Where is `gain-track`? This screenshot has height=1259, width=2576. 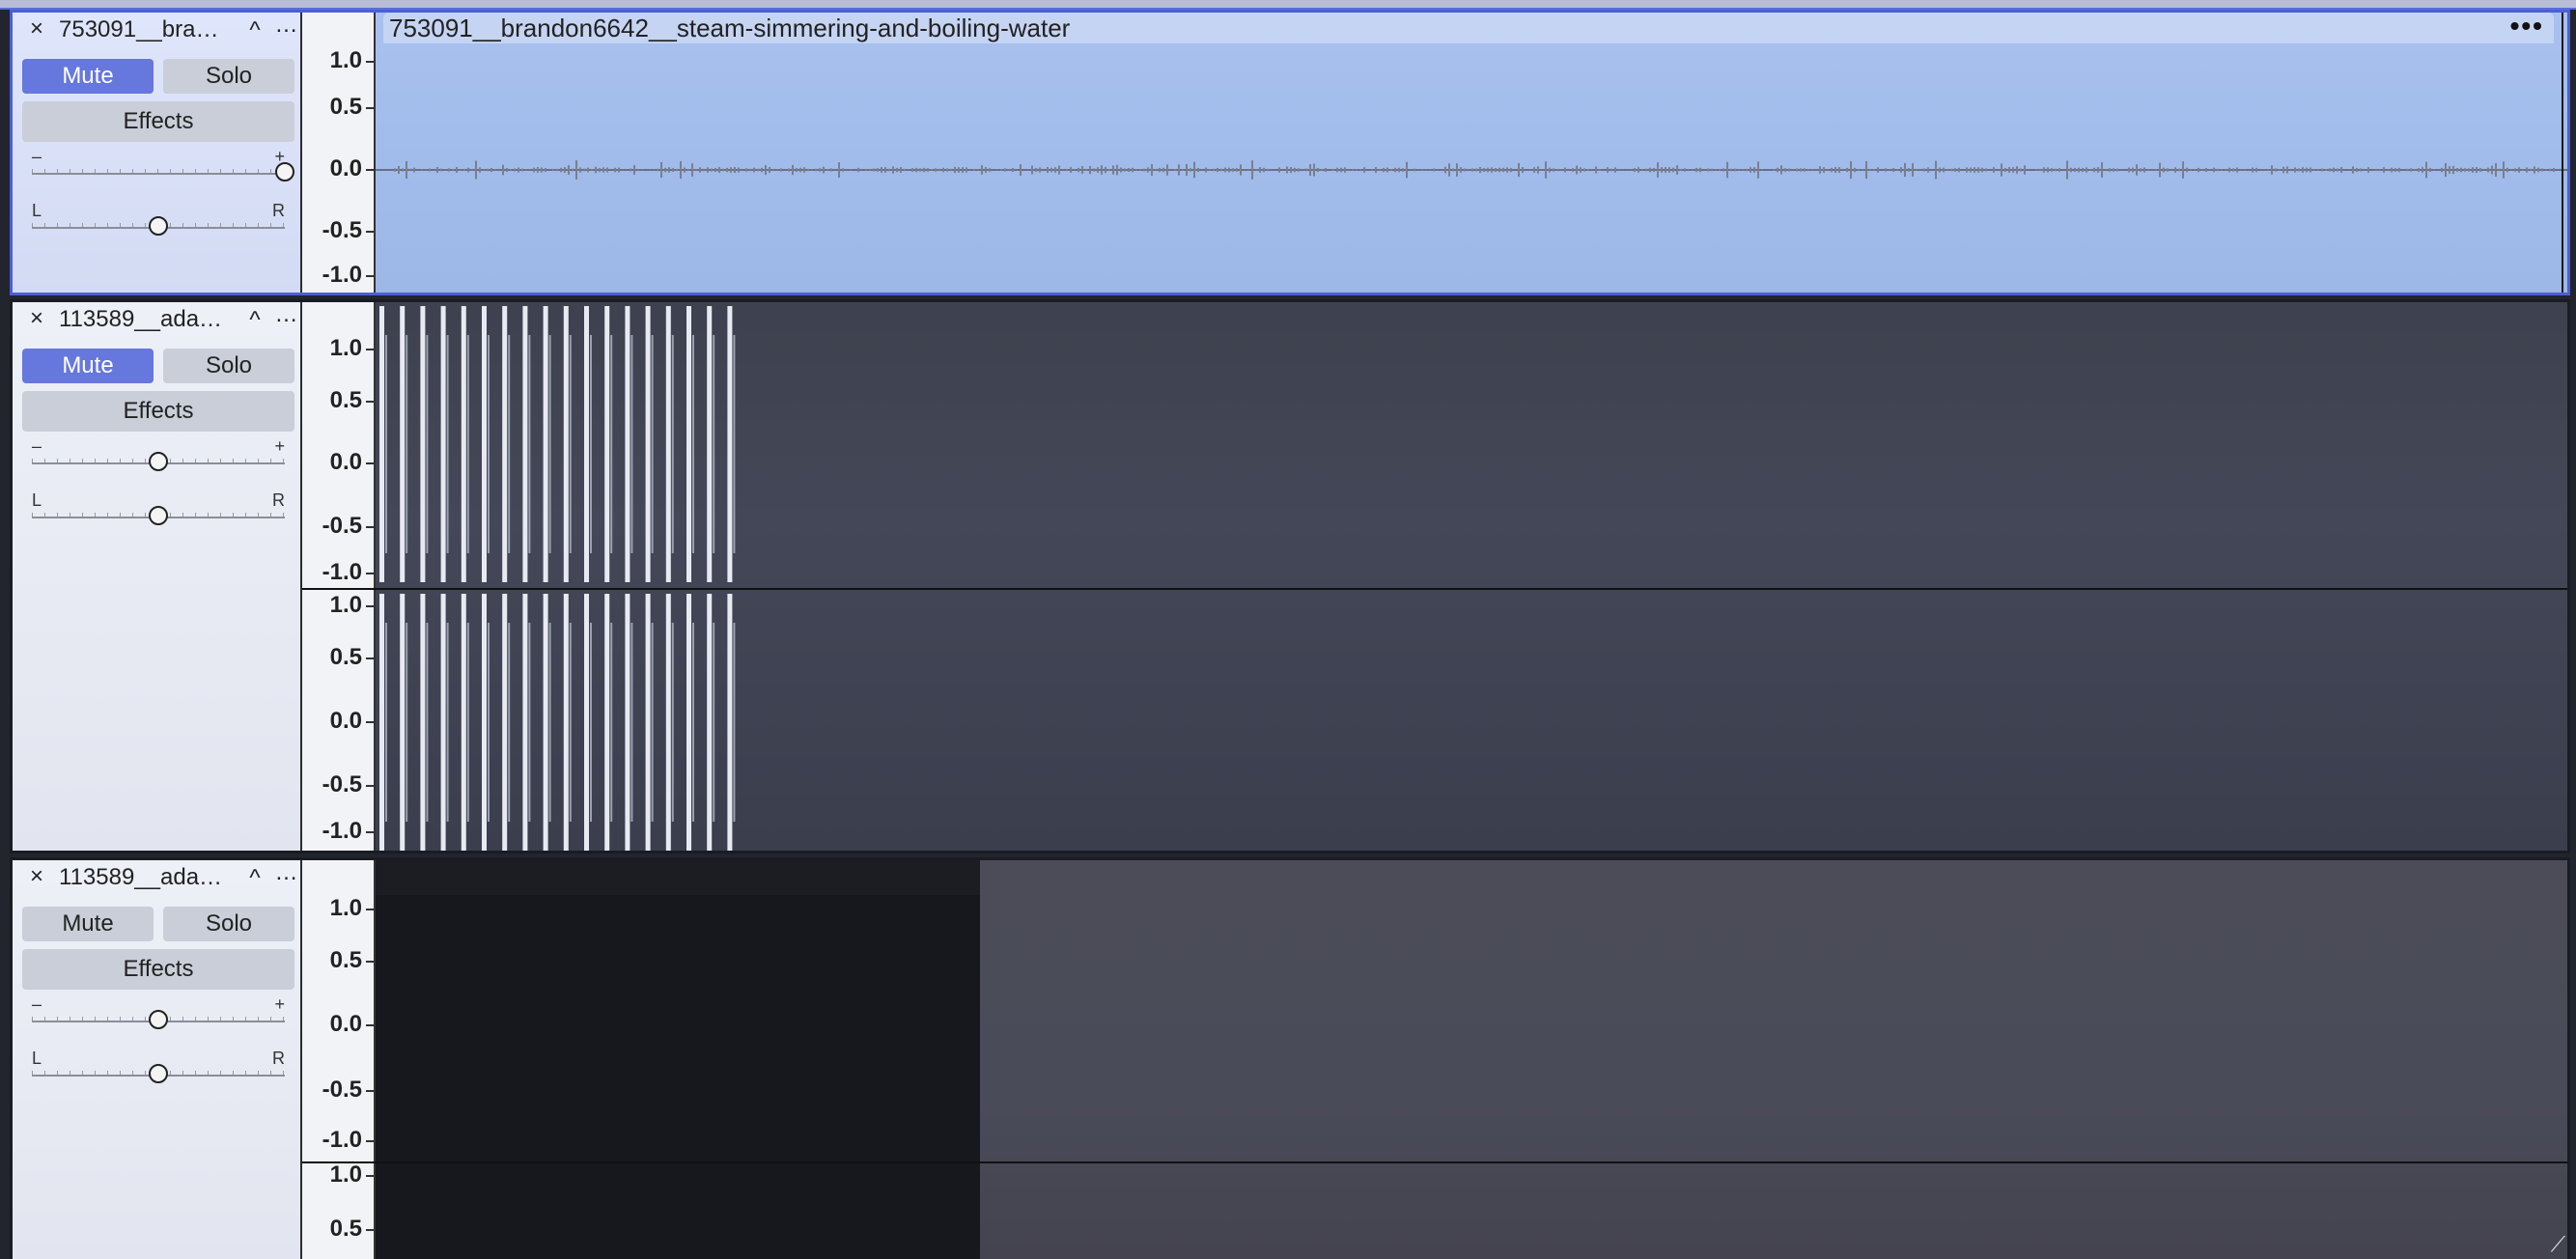
gain-track is located at coordinates (159, 174).